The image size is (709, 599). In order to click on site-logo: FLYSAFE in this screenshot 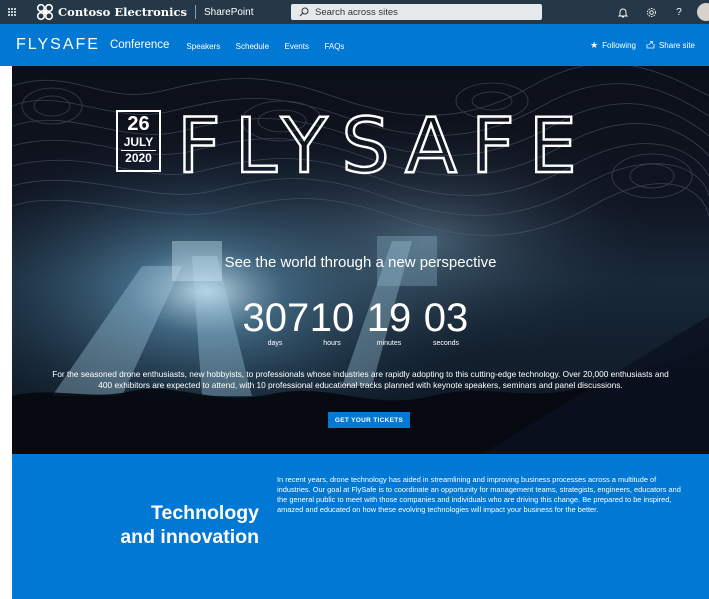, I will do `click(58, 45)`.